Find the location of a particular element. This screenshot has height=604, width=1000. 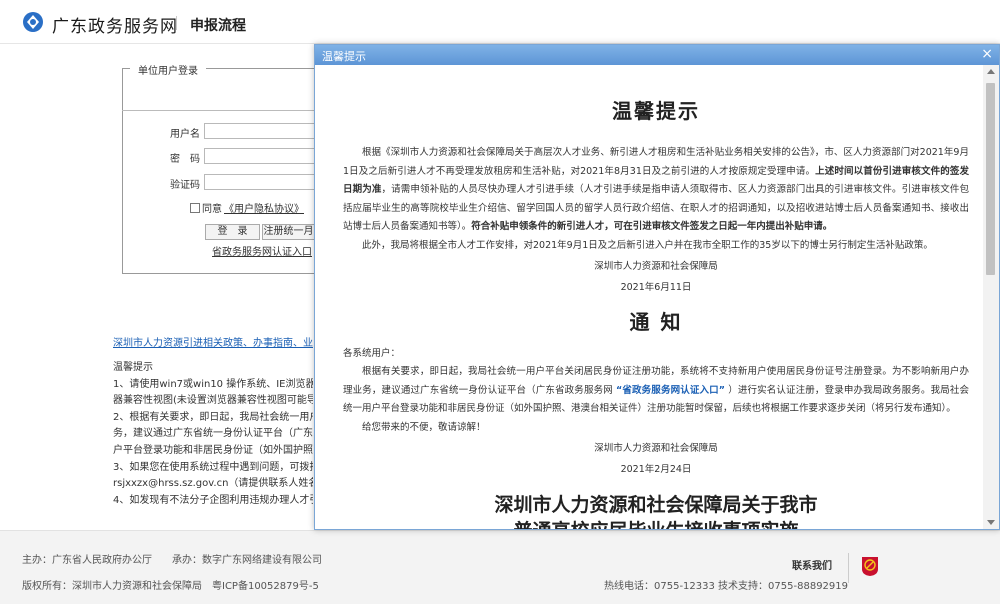

footer-host: 主办：广东省人民政府办公厅 is located at coordinates (87, 560).